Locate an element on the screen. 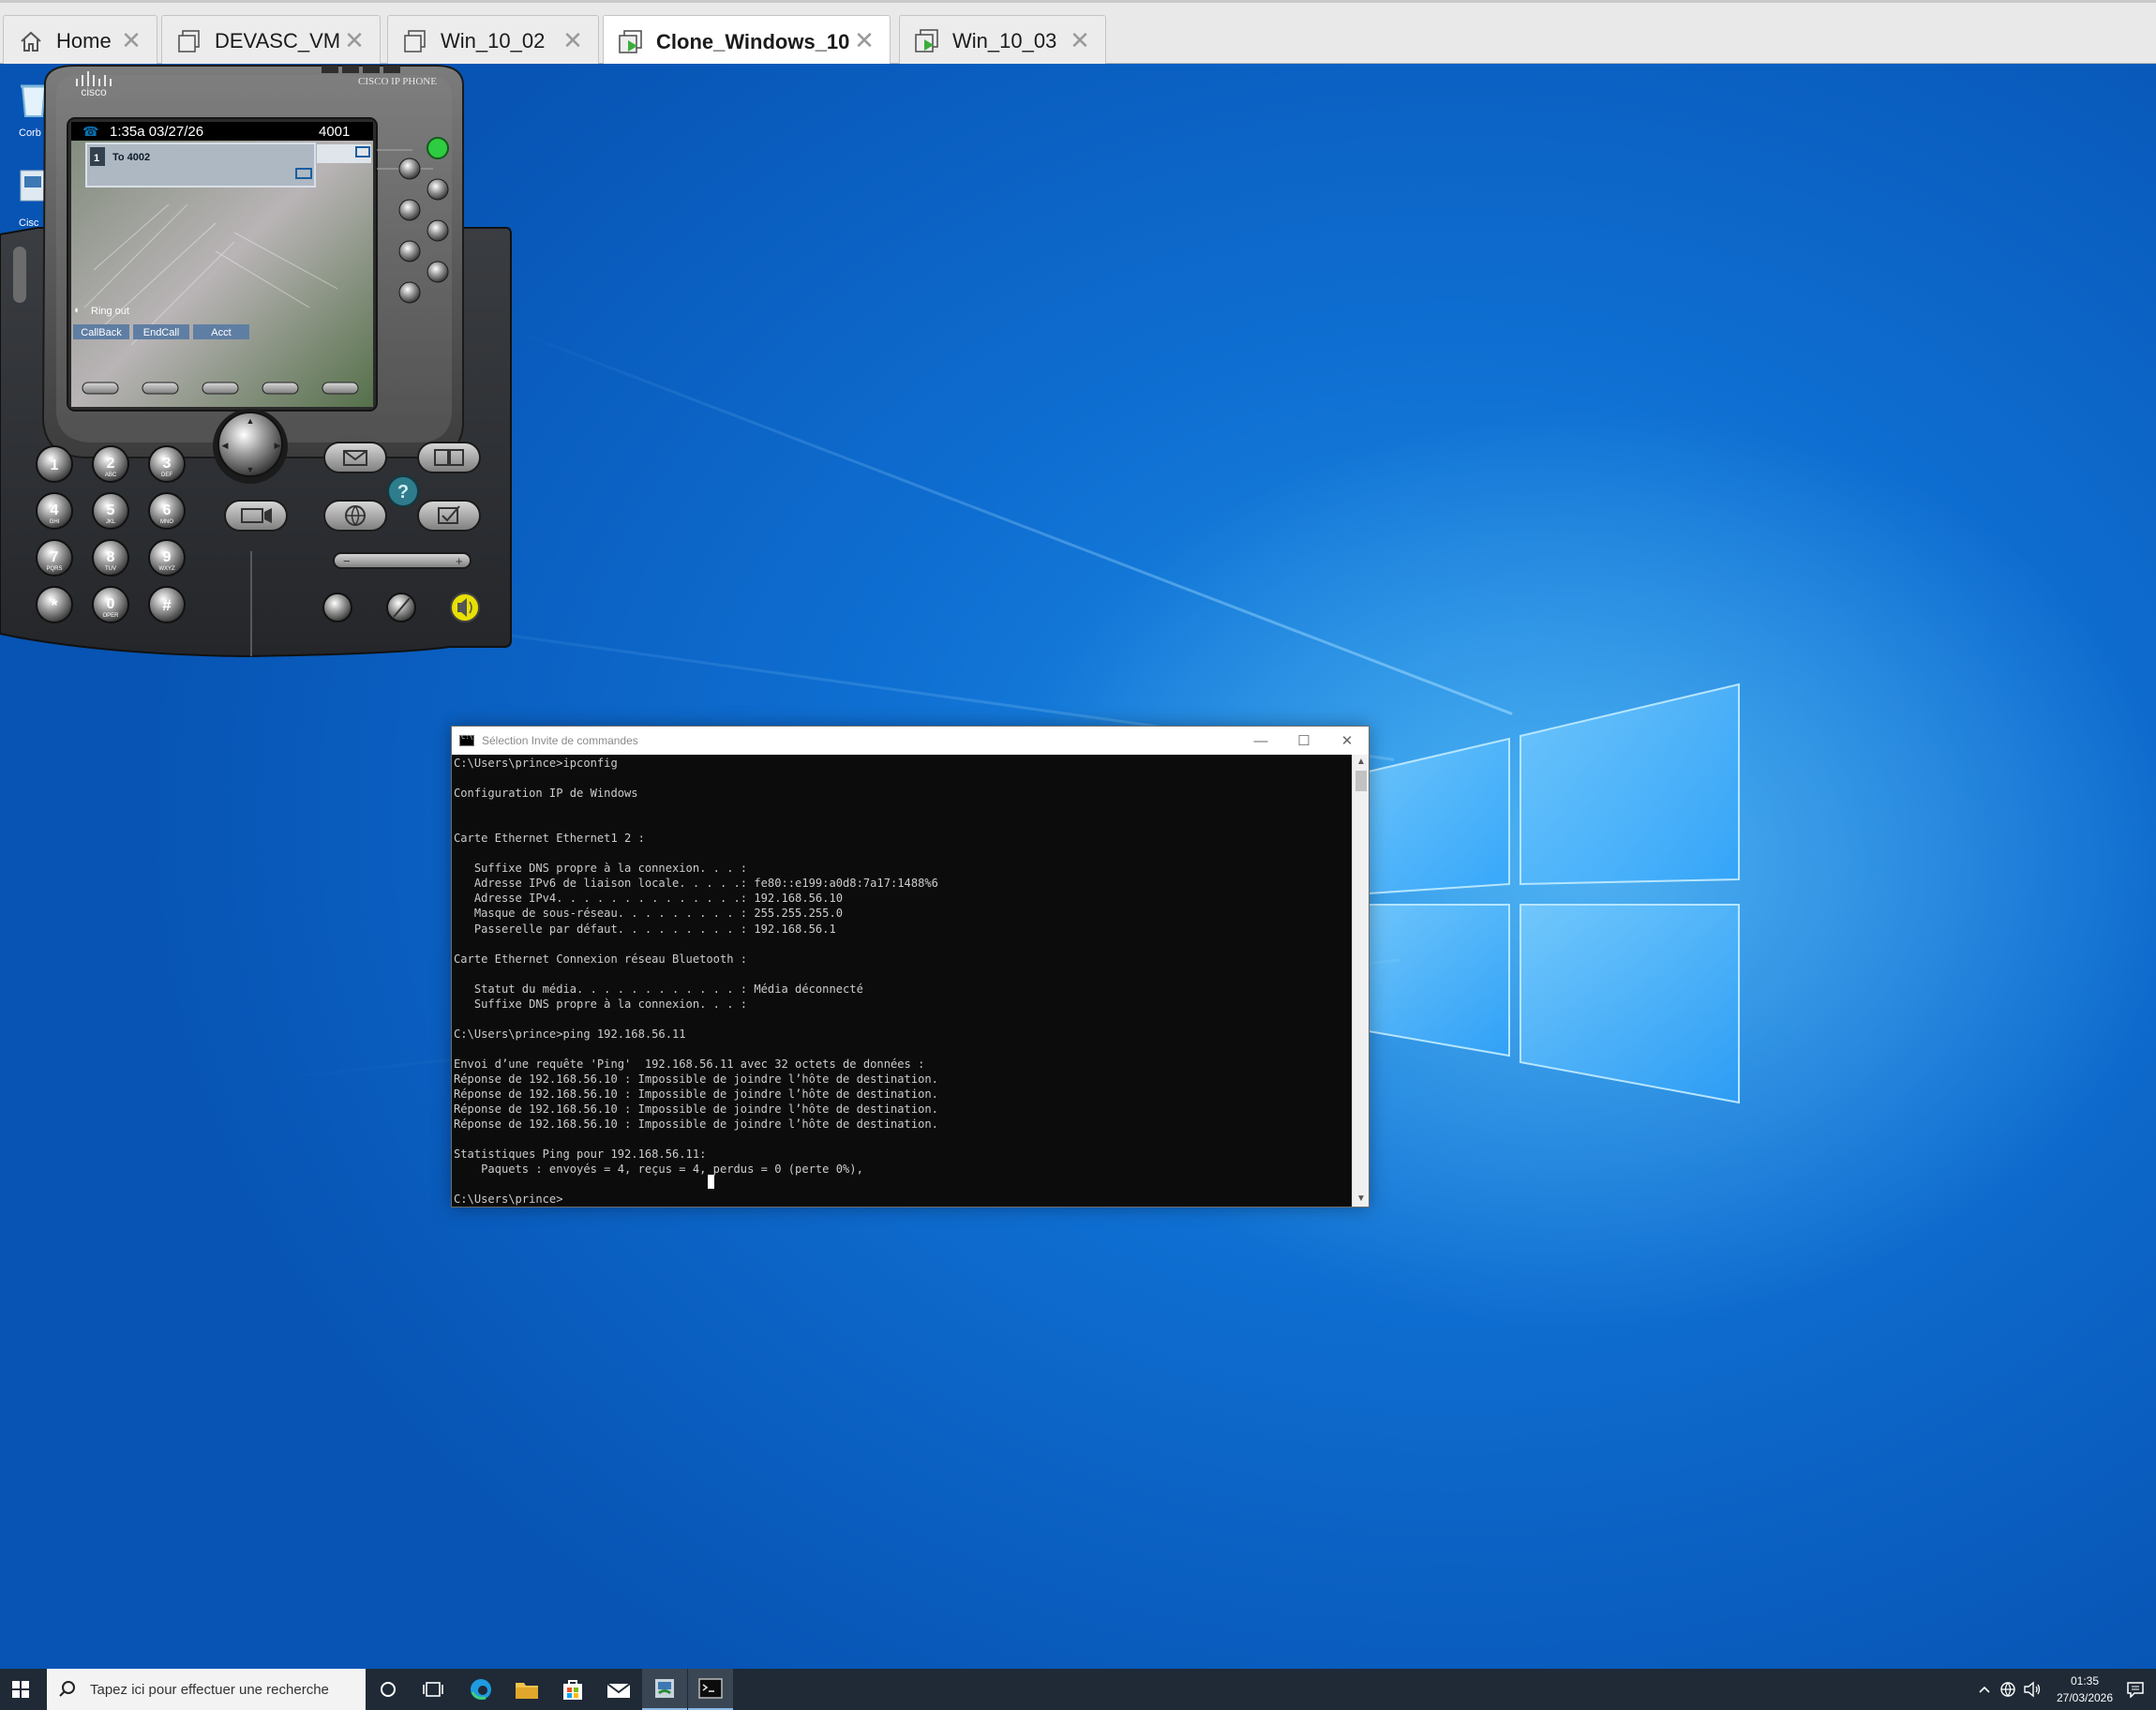 The width and height of the screenshot is (2156, 1710). nav-up-icon: ▲ is located at coordinates (251, 421).